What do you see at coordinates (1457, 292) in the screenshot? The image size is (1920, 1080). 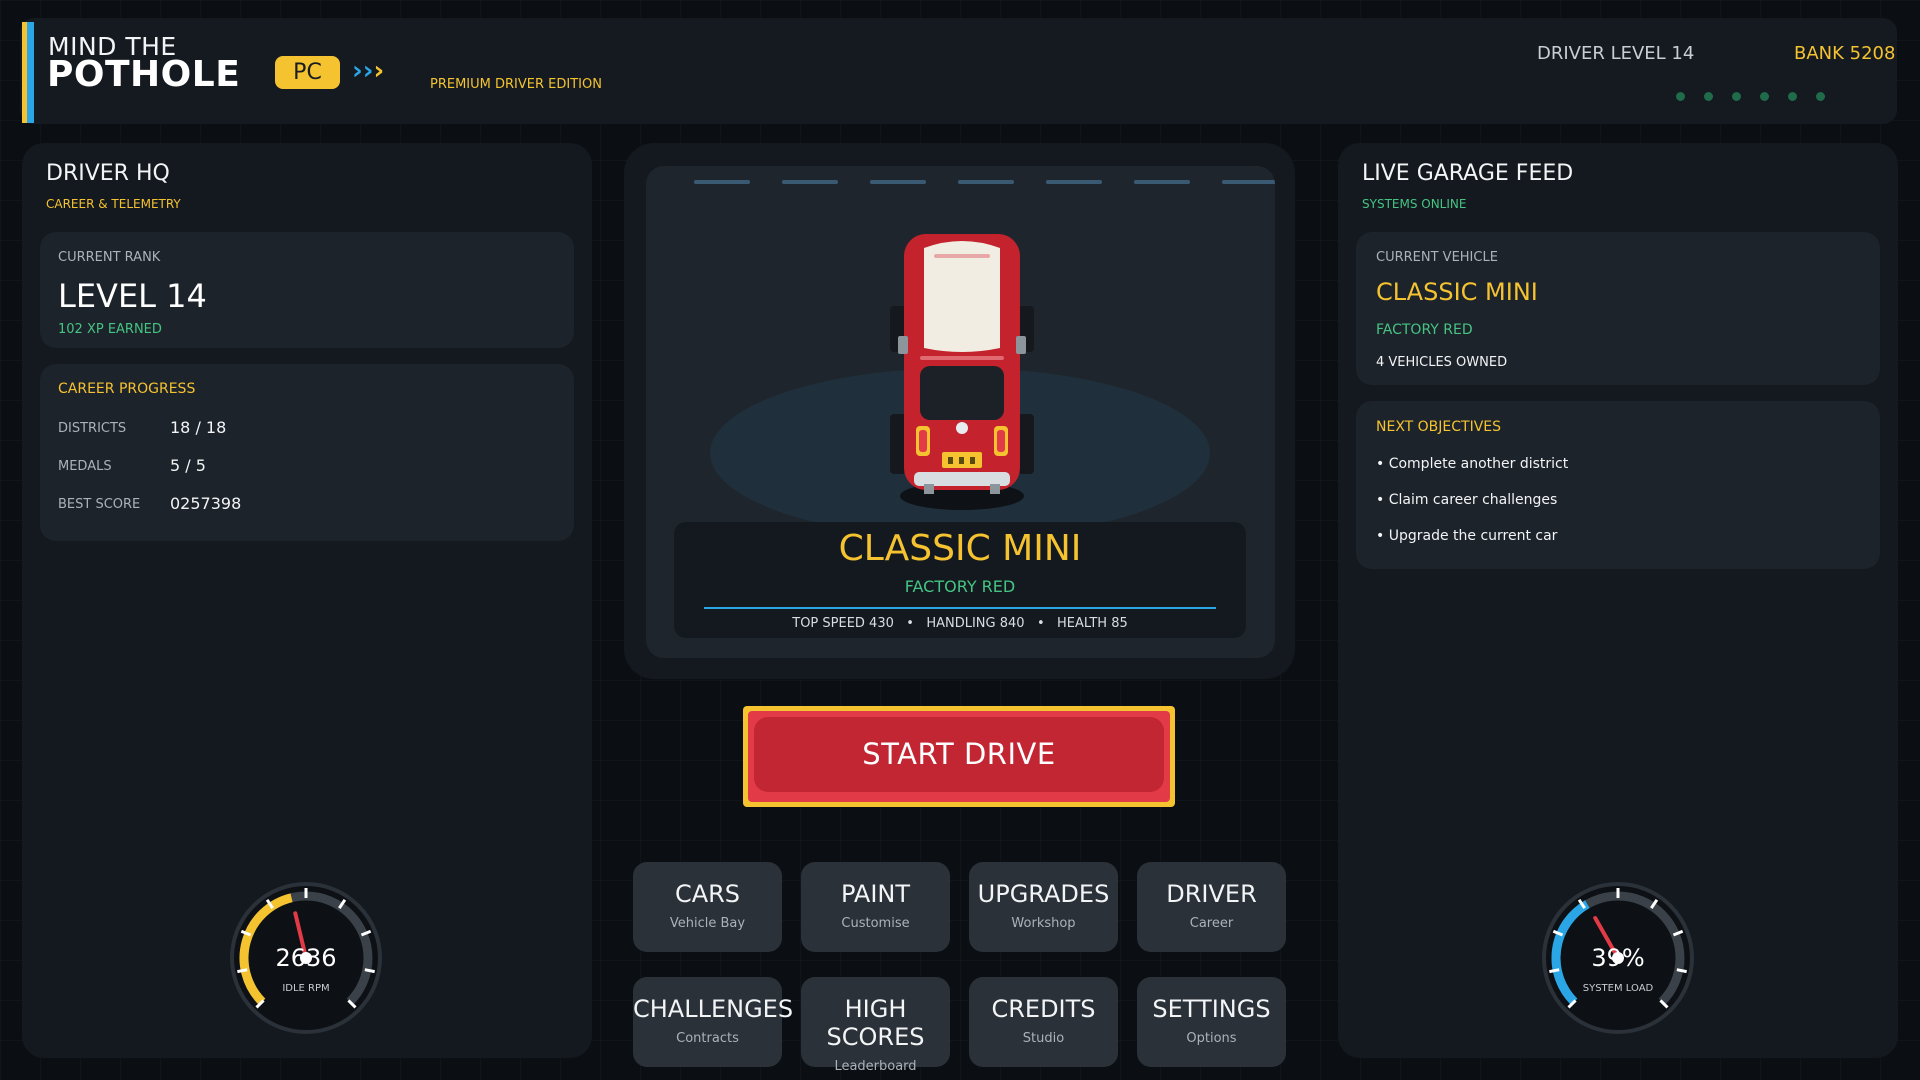 I see `current-vehicle-name: CLASSIC MINI` at bounding box center [1457, 292].